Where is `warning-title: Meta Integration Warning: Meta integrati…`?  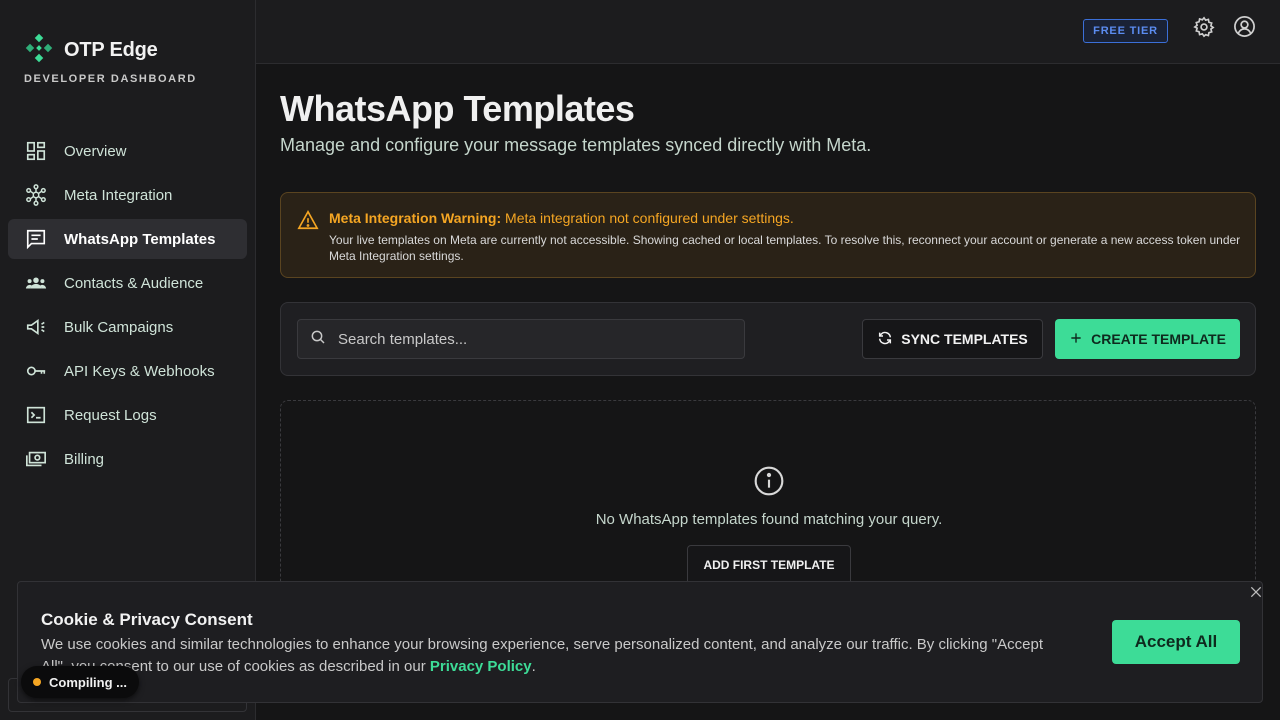
warning-title: Meta Integration Warning: Meta integrati… is located at coordinates (561, 218).